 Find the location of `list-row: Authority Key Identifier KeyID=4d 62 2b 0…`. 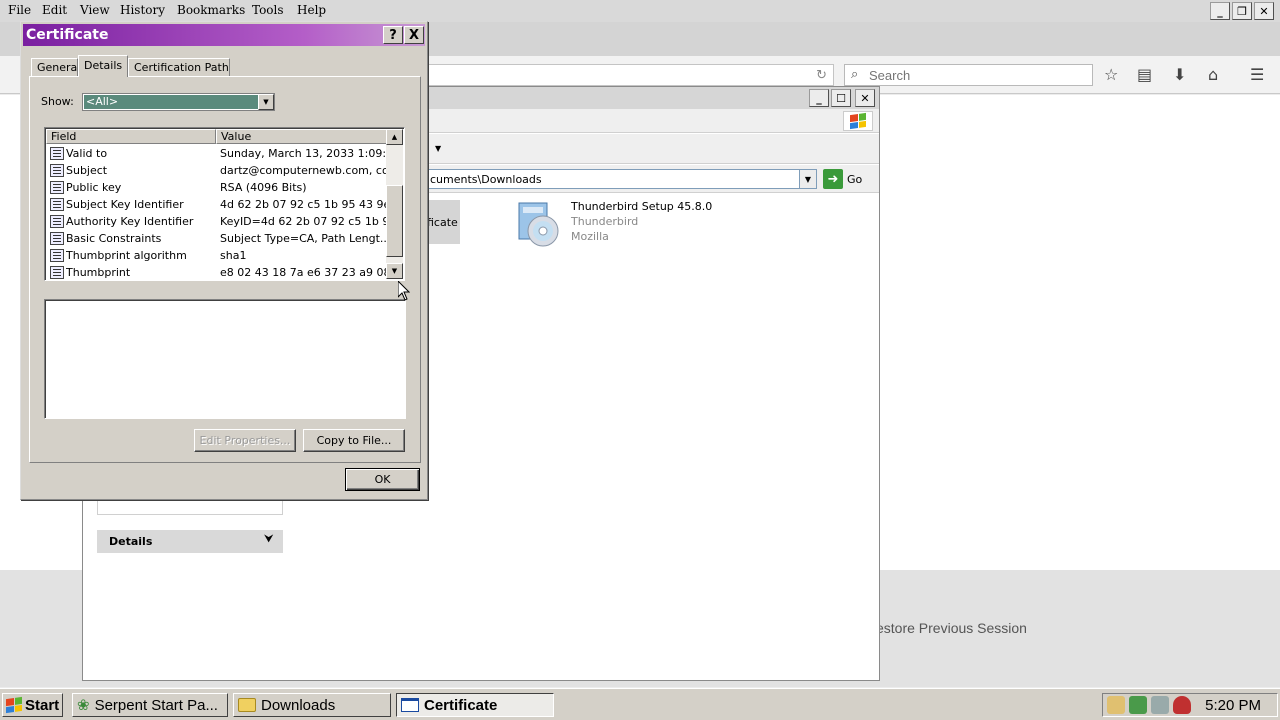

list-row: Authority Key Identifier KeyID=4d 62 2b 0… is located at coordinates (216, 221).